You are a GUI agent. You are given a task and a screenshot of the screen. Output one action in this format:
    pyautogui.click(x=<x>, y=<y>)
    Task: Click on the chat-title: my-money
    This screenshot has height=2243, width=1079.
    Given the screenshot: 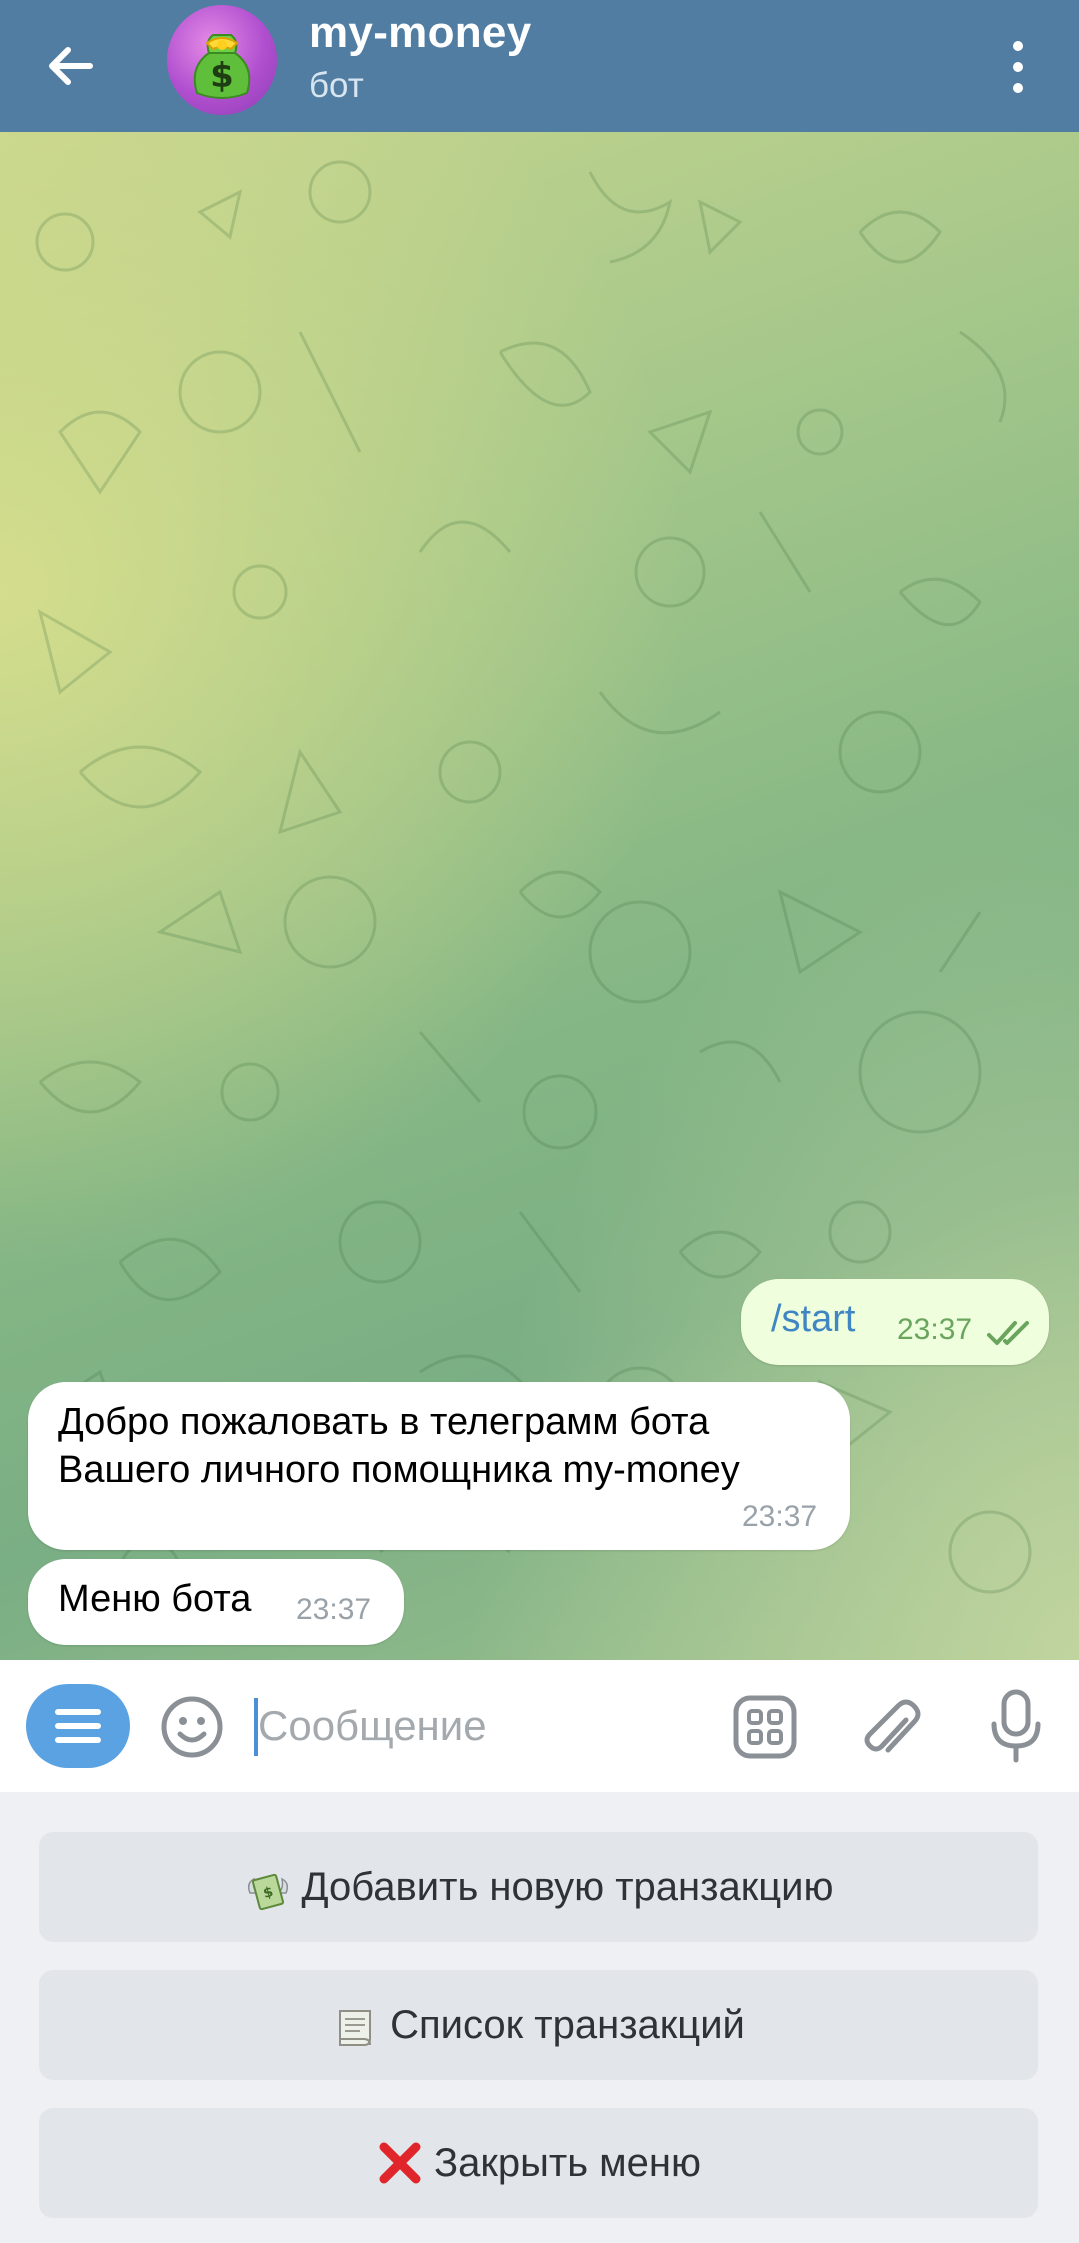 What is the action you would take?
    pyautogui.click(x=420, y=33)
    